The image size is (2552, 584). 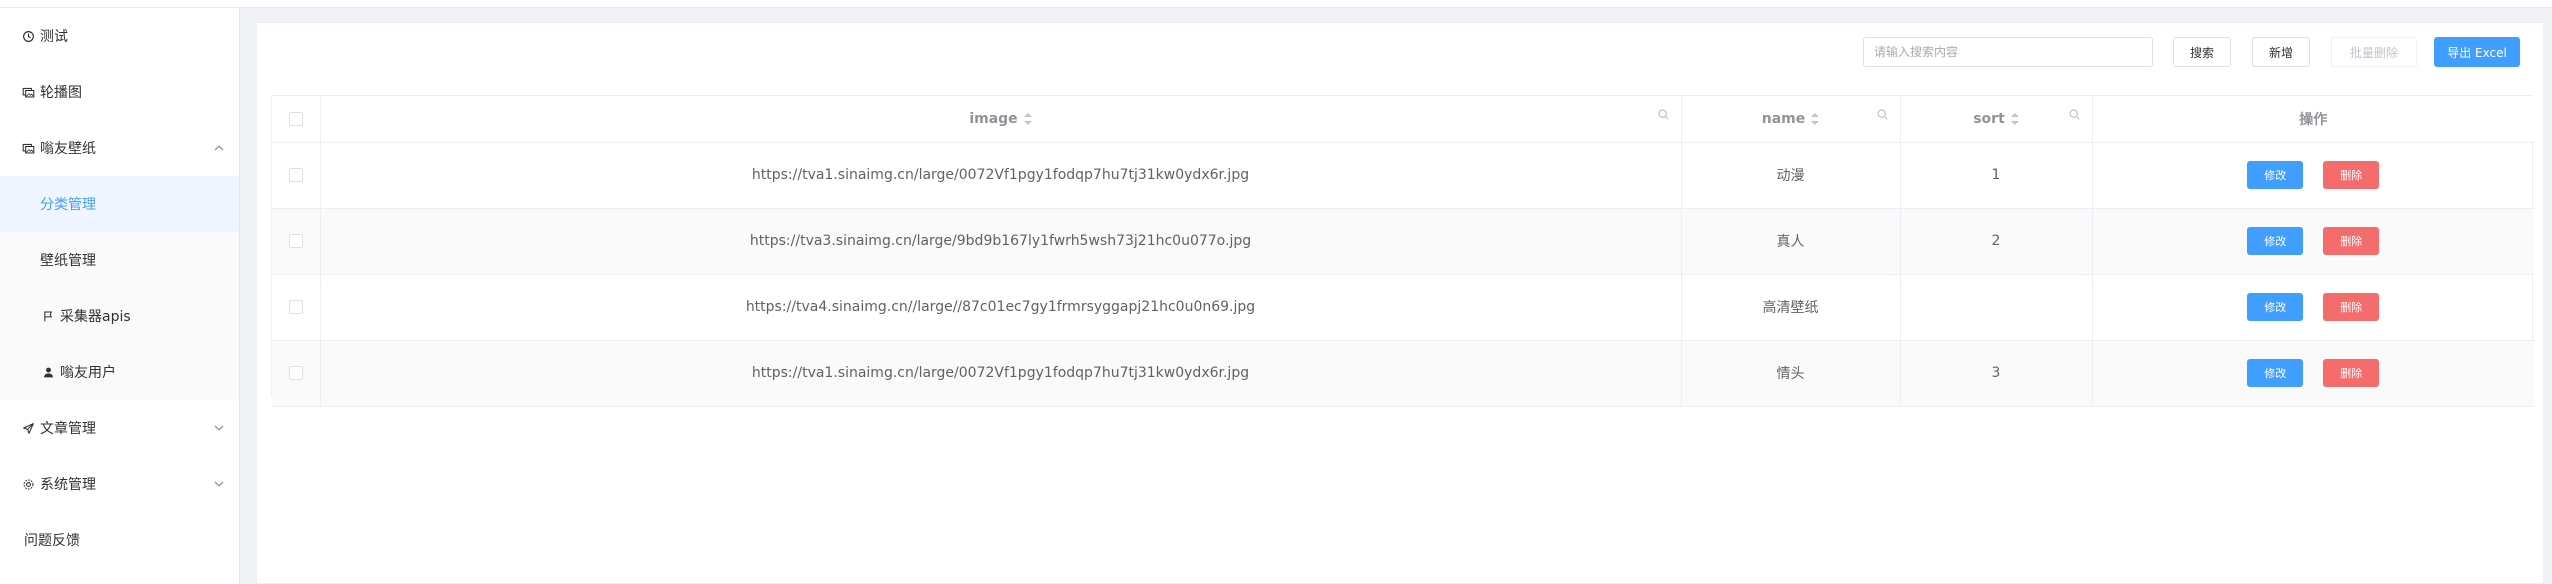 I want to click on flag-icon, so click(x=48, y=316).